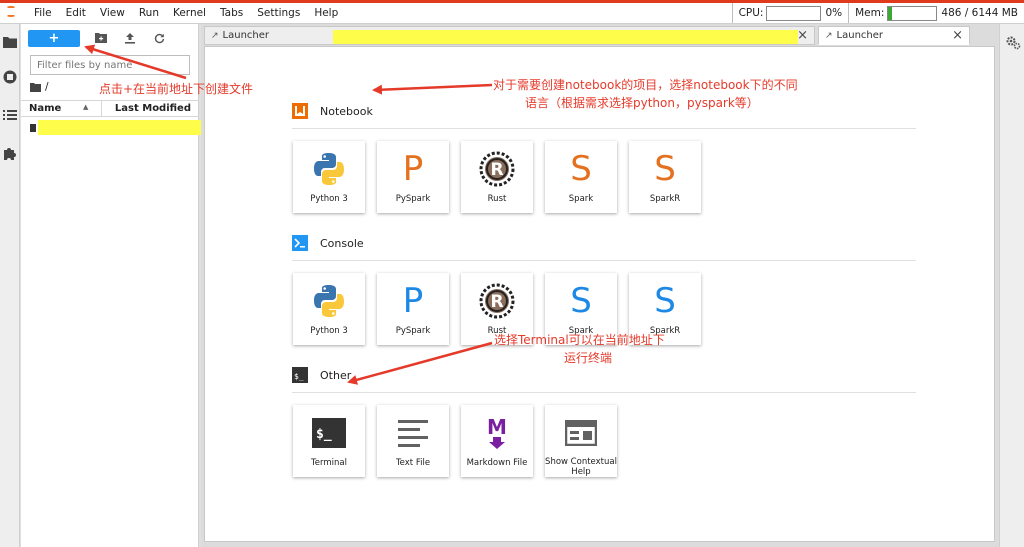  I want to click on section-title-console: Console, so click(342, 243).